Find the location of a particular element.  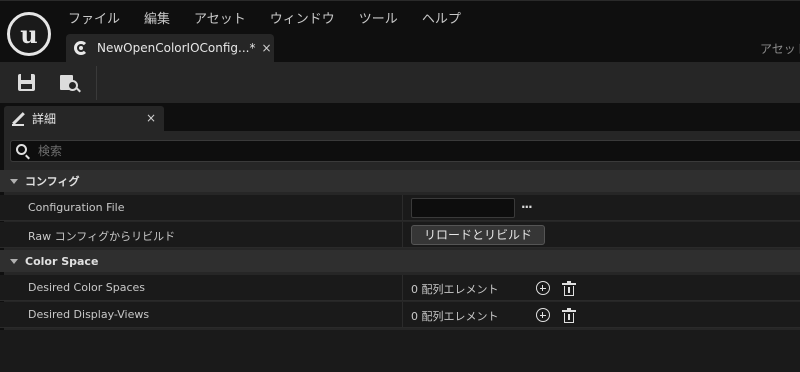

search-icon is located at coordinates (21, 149).